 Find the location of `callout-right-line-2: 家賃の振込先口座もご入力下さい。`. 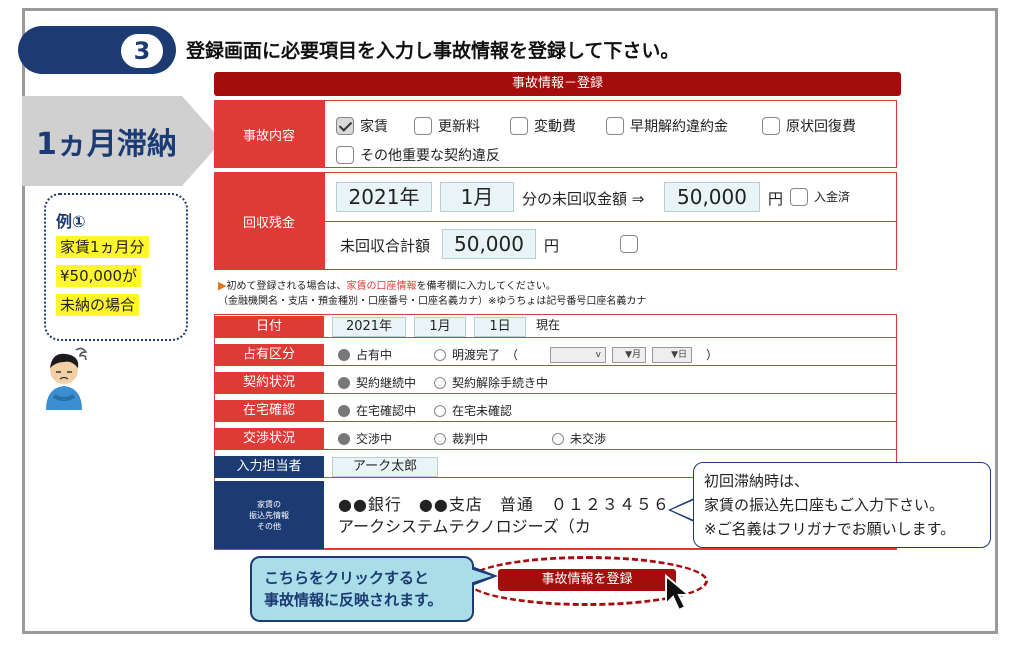

callout-right-line-2: 家賃の振込先口座もご入力下さい。 is located at coordinates (824, 505).